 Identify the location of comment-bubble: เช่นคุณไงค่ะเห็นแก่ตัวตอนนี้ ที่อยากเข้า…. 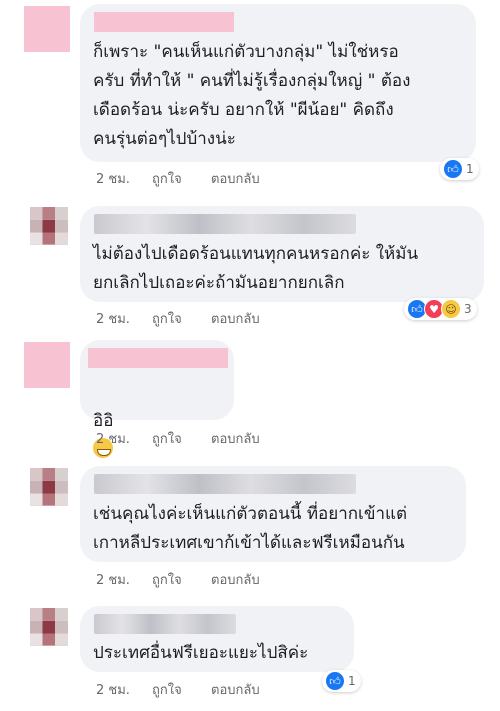
(273, 514).